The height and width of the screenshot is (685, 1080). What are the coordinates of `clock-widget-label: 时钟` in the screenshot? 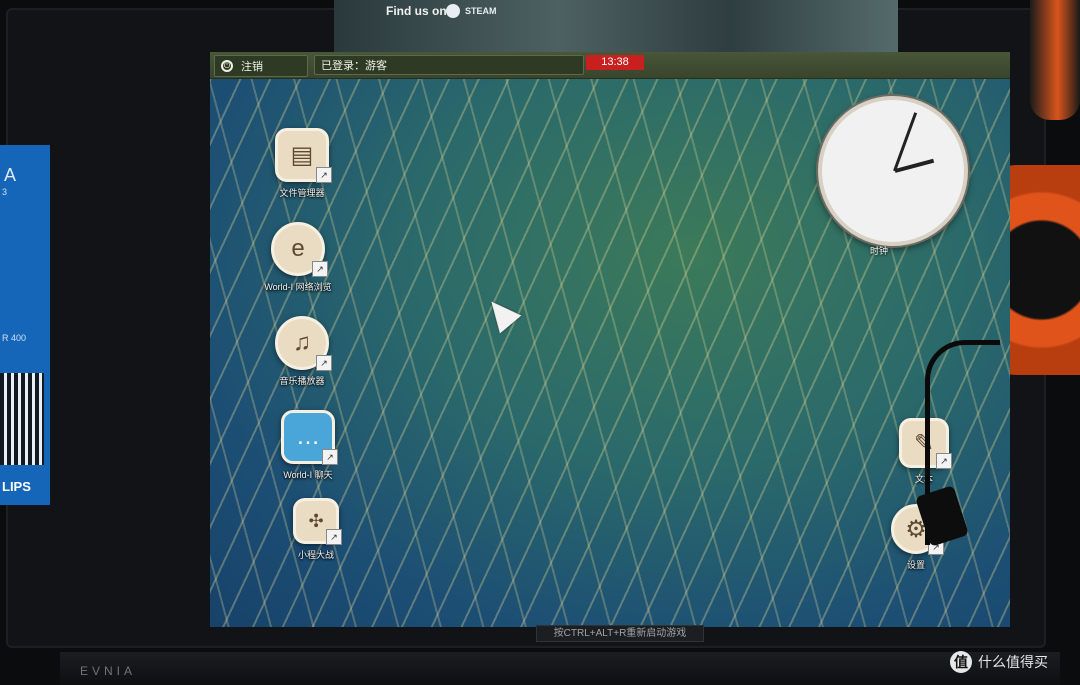 It's located at (879, 251).